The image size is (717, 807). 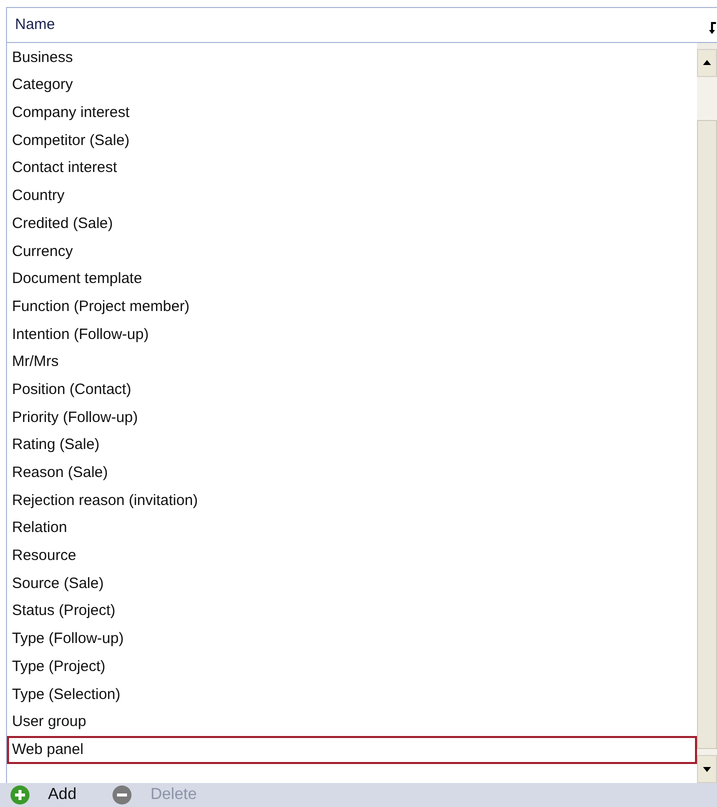 I want to click on list-item: Reason (Sale), so click(x=352, y=473).